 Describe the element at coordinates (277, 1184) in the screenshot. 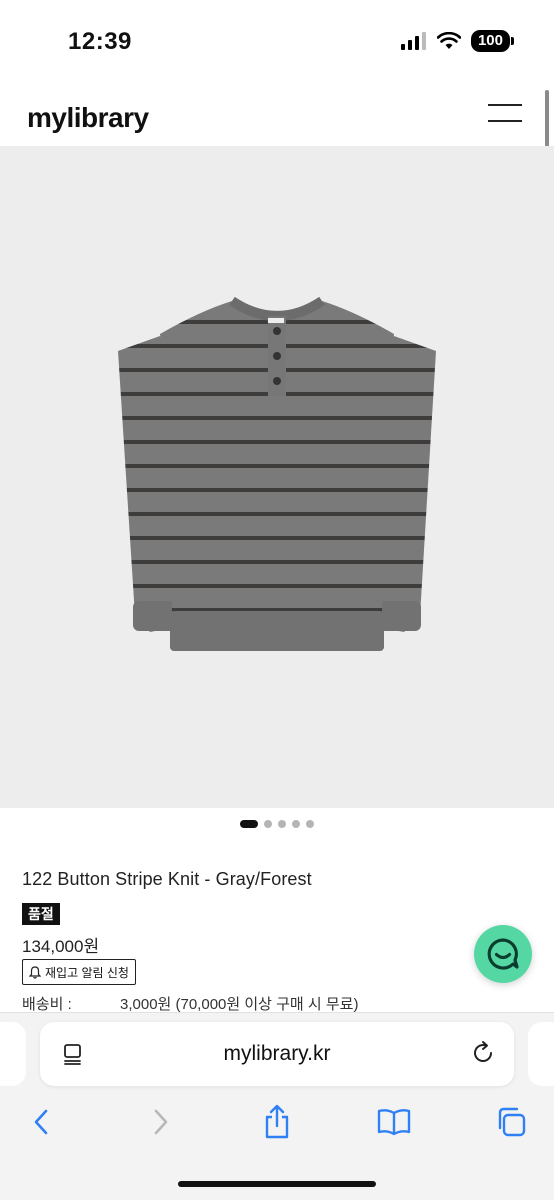

I see `home-indicator` at that location.